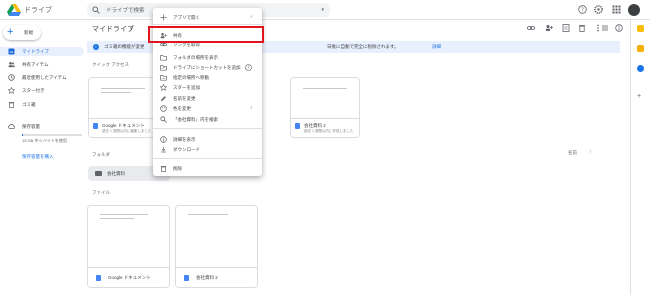  Describe the element at coordinates (195, 119) in the screenshot. I see `menu-item-label: 「会社資料」内を検索` at that location.